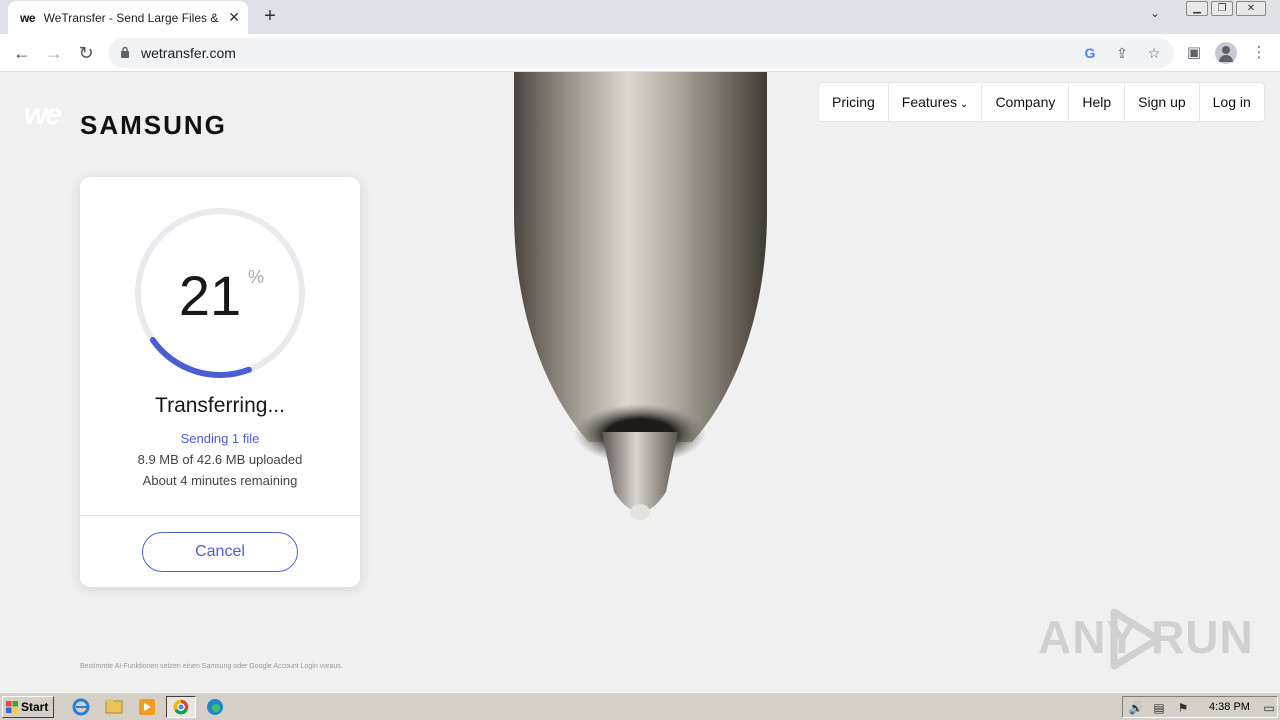  What do you see at coordinates (81, 707) in the screenshot?
I see `internet-explorer-icon` at bounding box center [81, 707].